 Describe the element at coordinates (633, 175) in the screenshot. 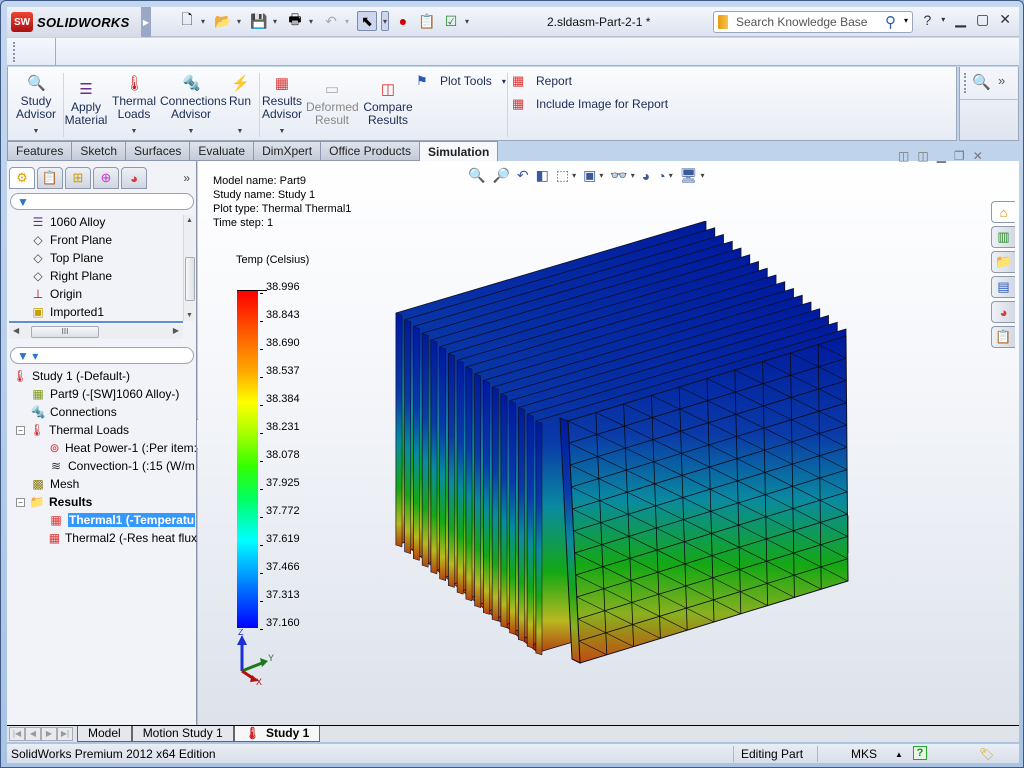

I see `hide-show-items-dropdown-icon: ▾` at that location.